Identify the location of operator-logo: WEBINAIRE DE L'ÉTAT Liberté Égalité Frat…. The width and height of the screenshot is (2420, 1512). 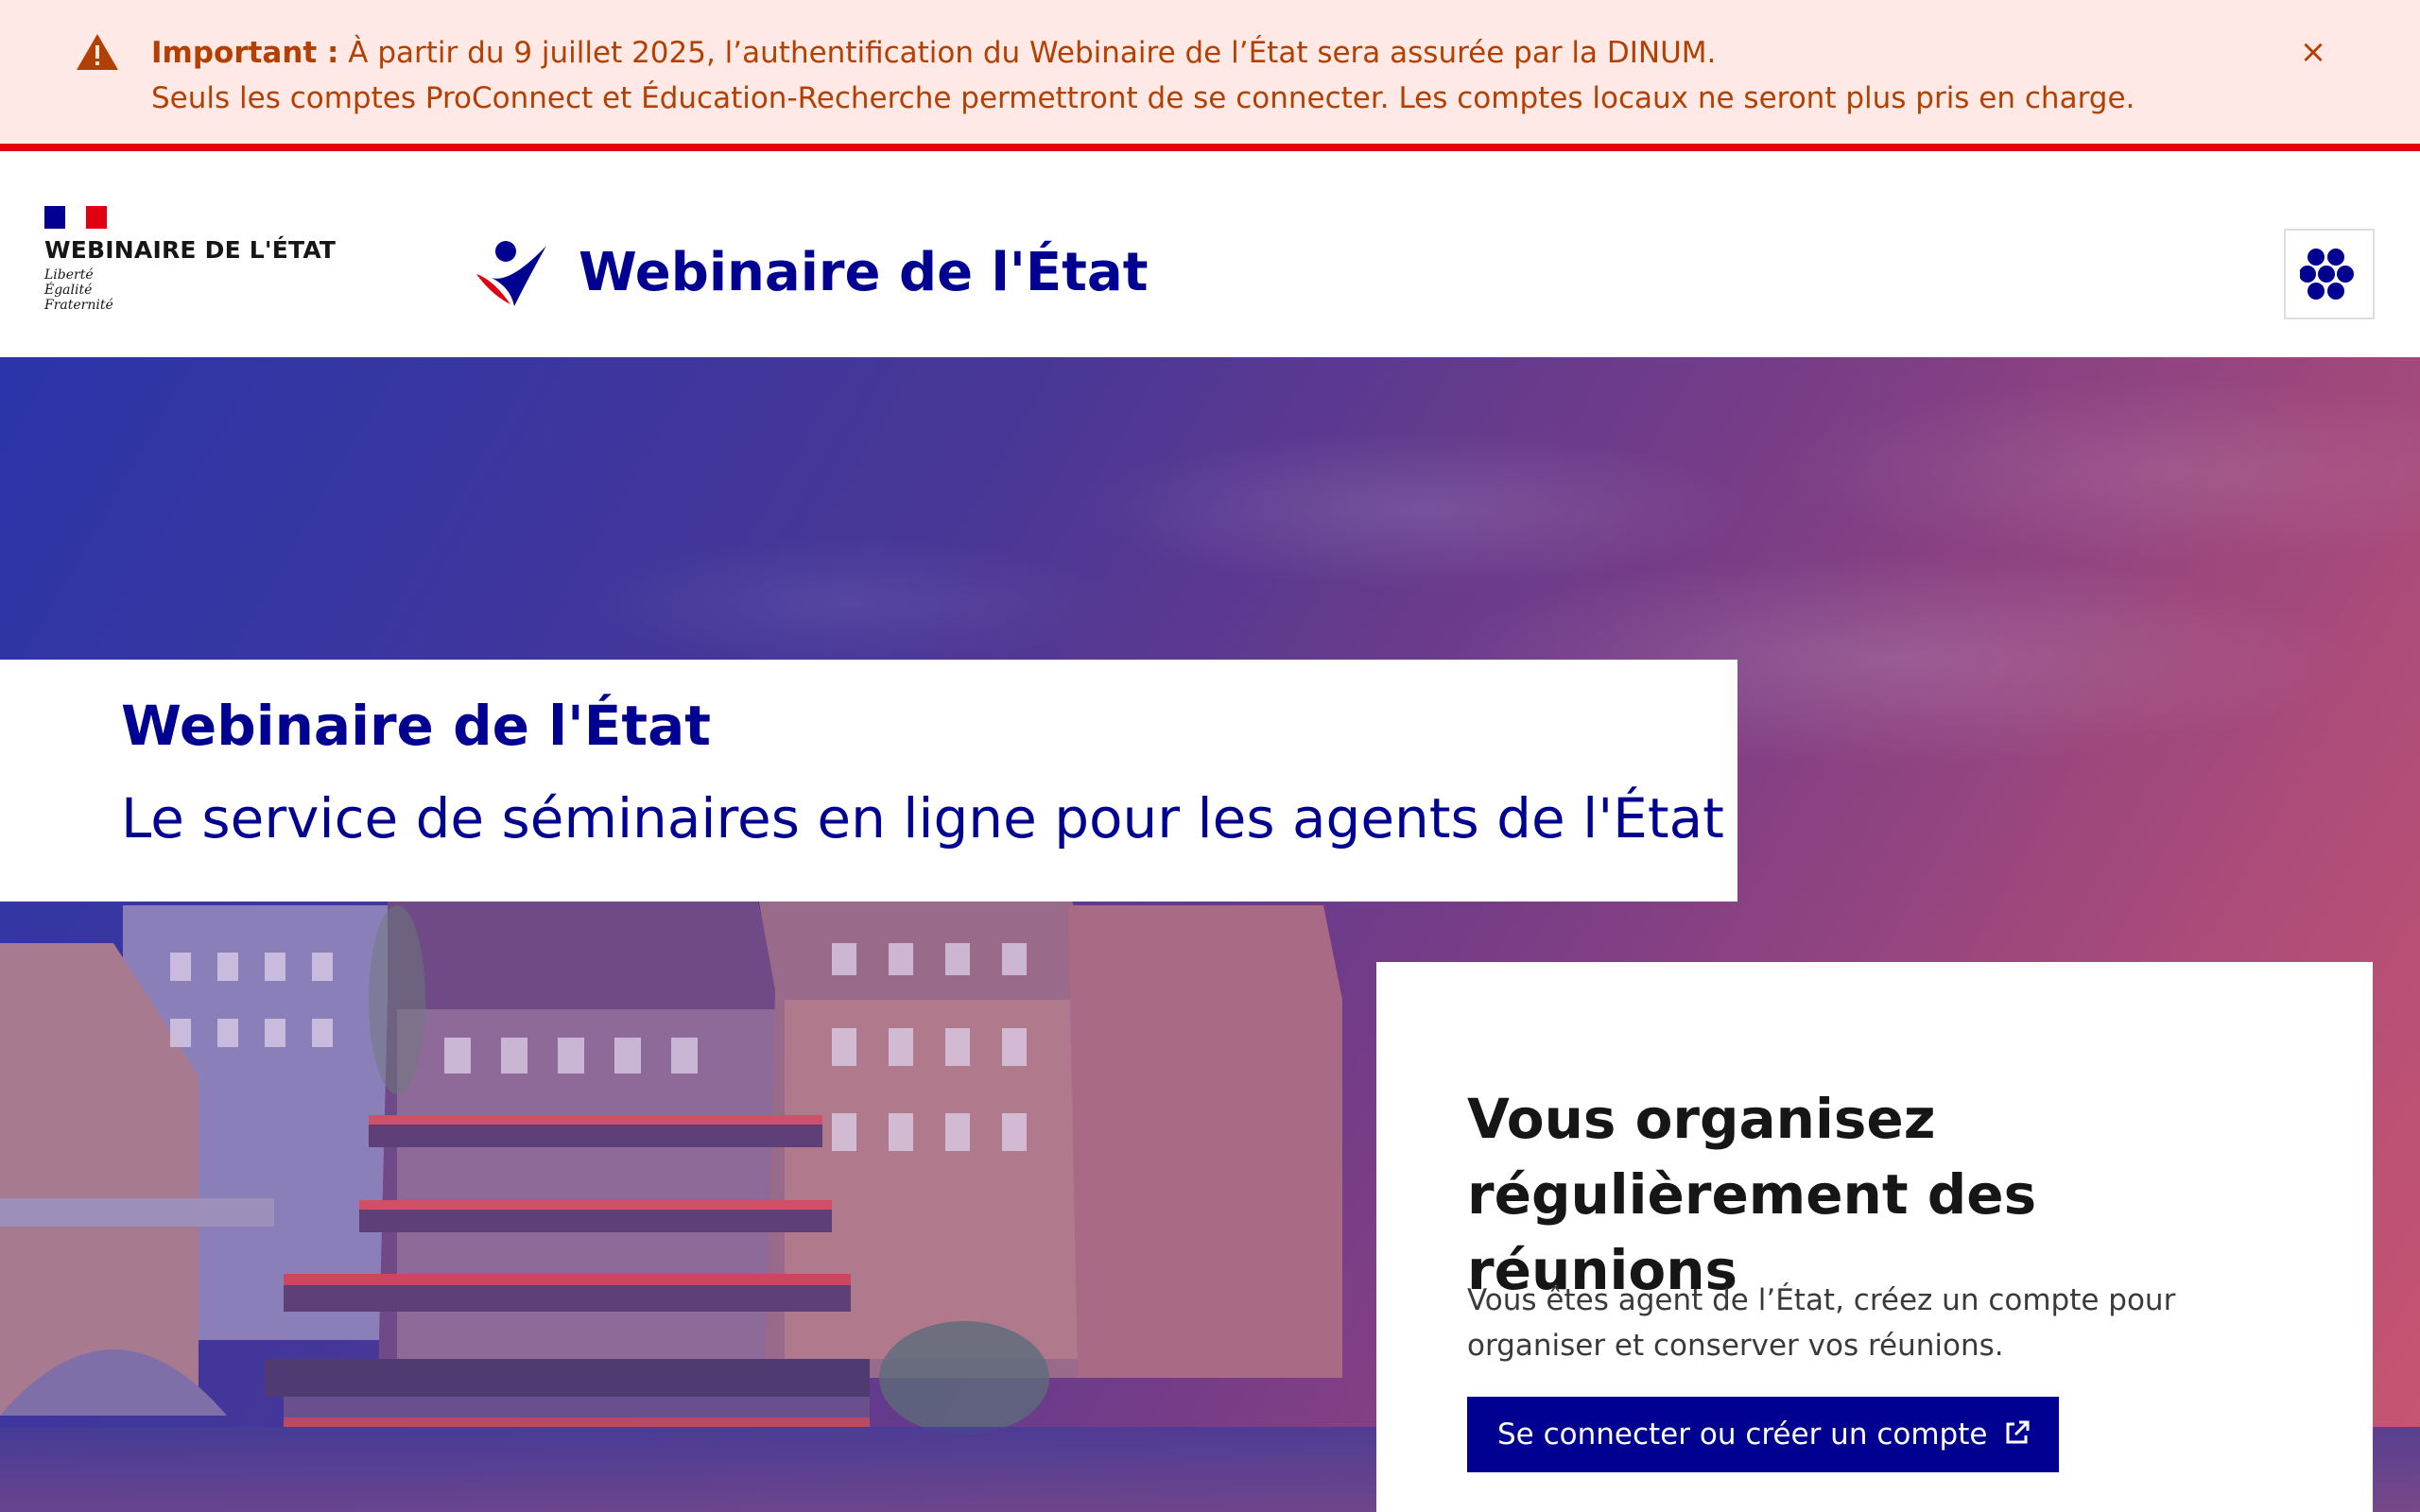
(190, 259).